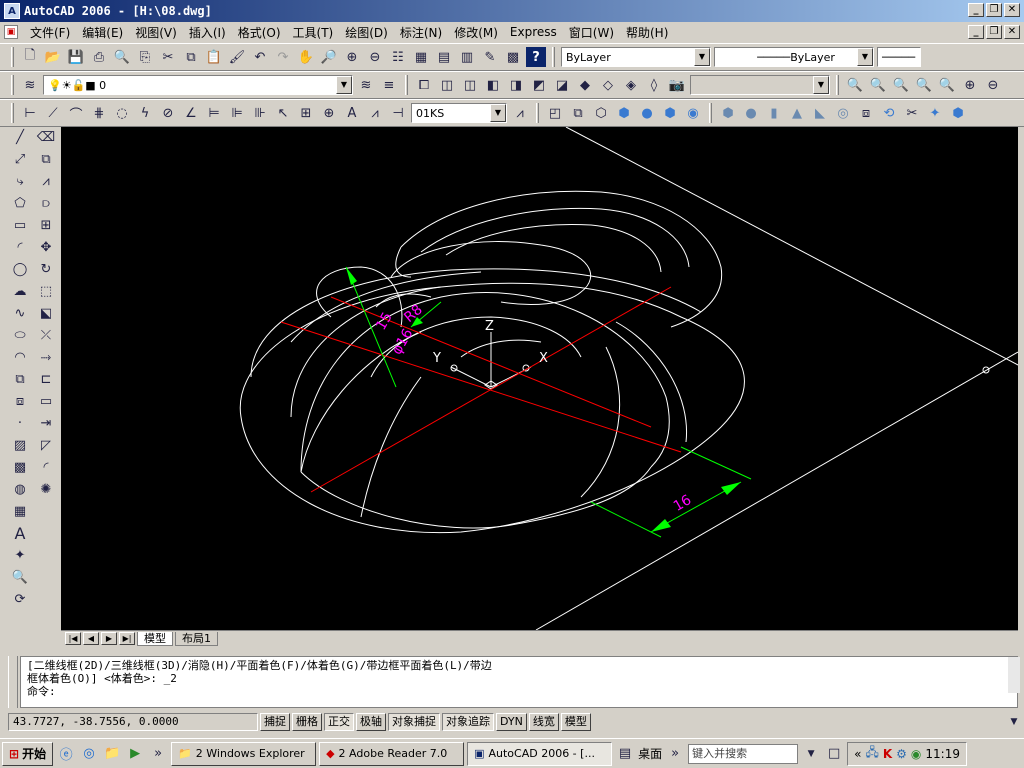 The height and width of the screenshot is (768, 1024). What do you see at coordinates (99, 113) in the screenshot?
I see `ordinate-dim-icon: ⋕` at bounding box center [99, 113].